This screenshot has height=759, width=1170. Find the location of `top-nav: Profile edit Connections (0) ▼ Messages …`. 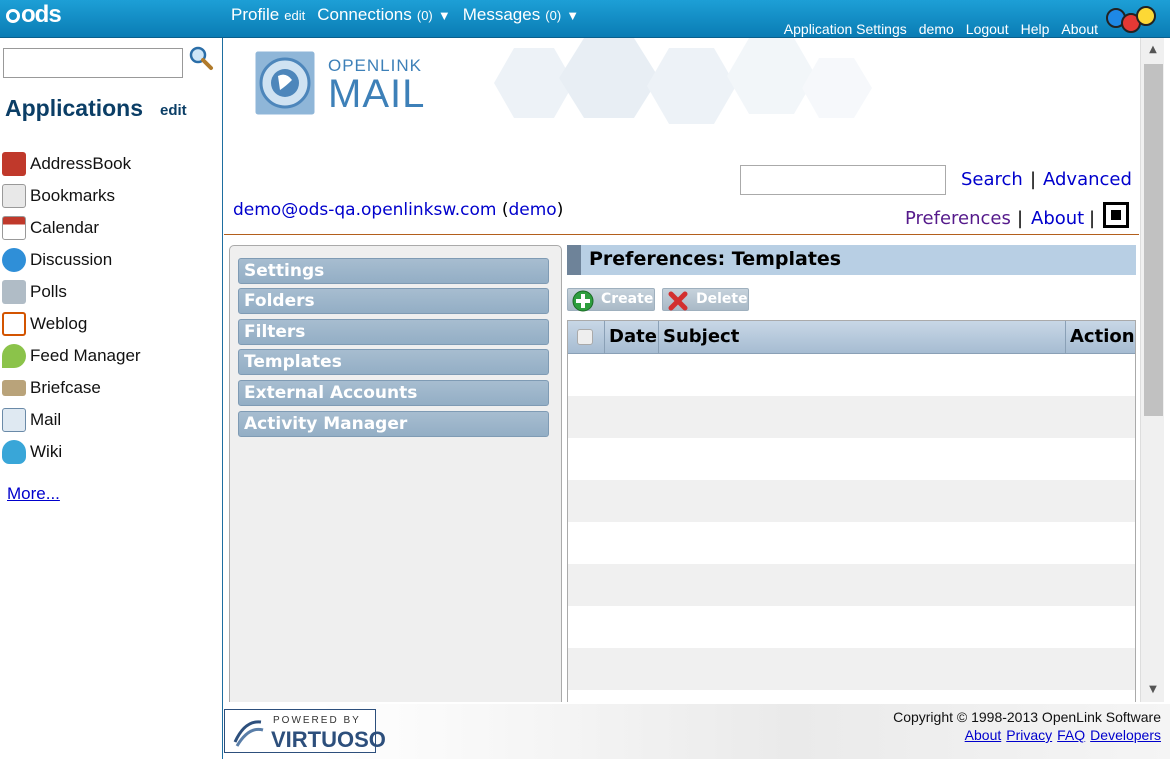

top-nav: Profile edit Connections (0) ▼ Messages … is located at coordinates (405, 15).